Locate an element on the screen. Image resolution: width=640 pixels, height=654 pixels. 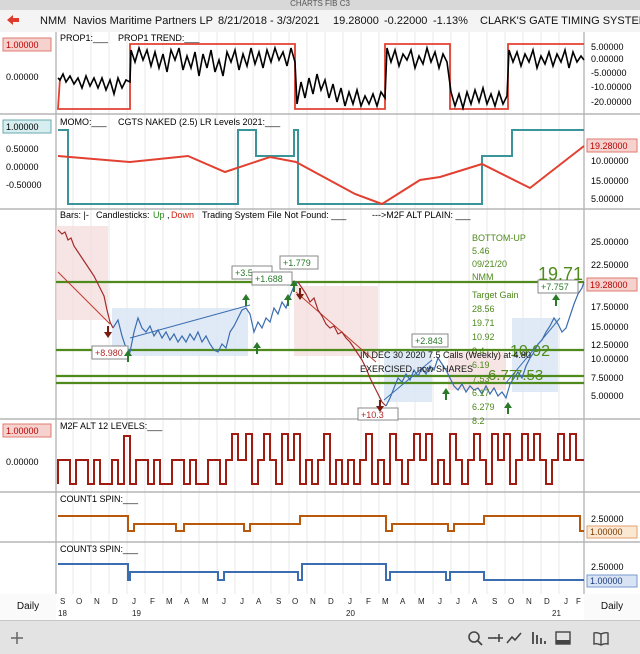
month-29: F is located at coordinates (578, 601).